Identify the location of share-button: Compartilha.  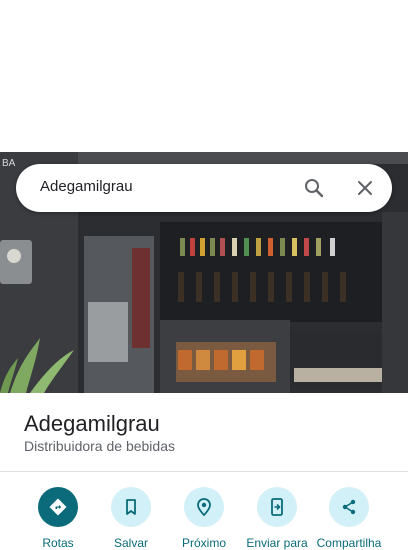
(349, 518).